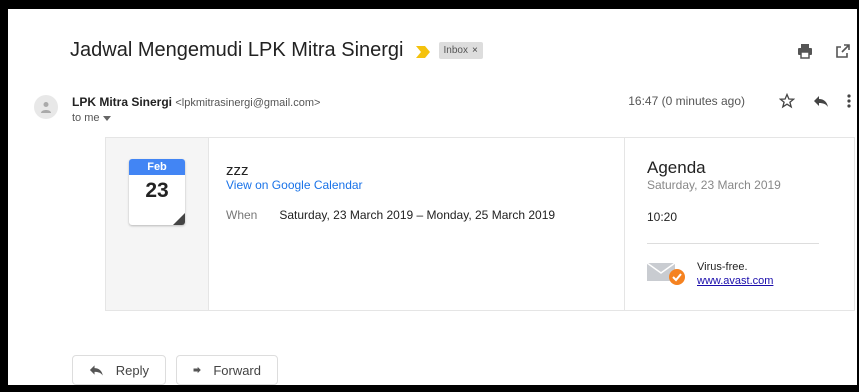  What do you see at coordinates (122, 102) in the screenshot?
I see `sender-name: LPK Mitra Sinergi` at bounding box center [122, 102].